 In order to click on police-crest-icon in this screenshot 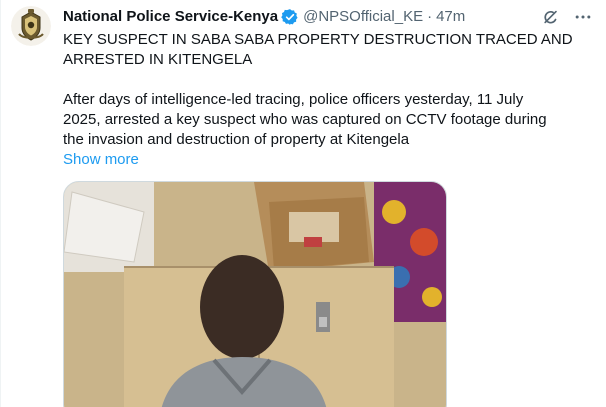, I will do `click(31, 26)`.